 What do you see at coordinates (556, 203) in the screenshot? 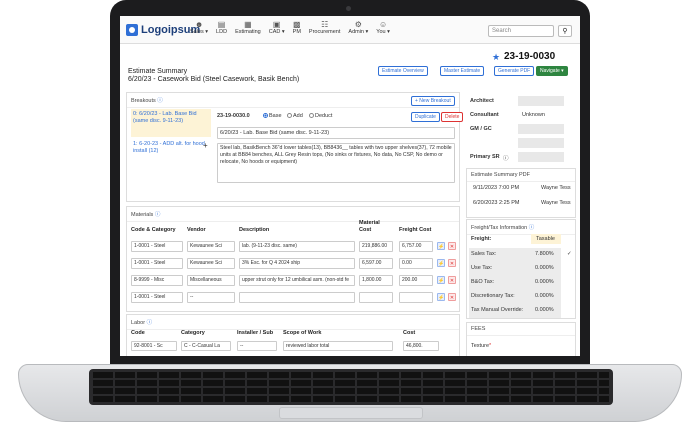
I see `pdf-user-1: Wayne Tess` at bounding box center [556, 203].